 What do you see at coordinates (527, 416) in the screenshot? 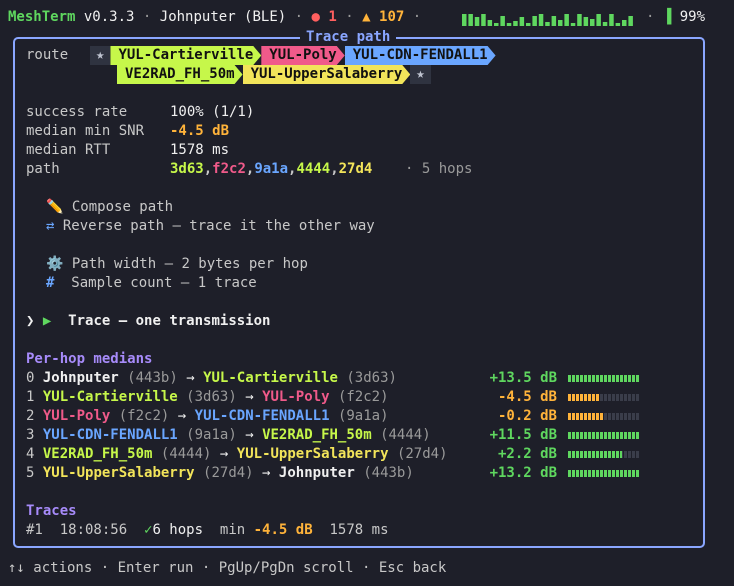
I see `hop-snr: -0.2 dB` at bounding box center [527, 416].